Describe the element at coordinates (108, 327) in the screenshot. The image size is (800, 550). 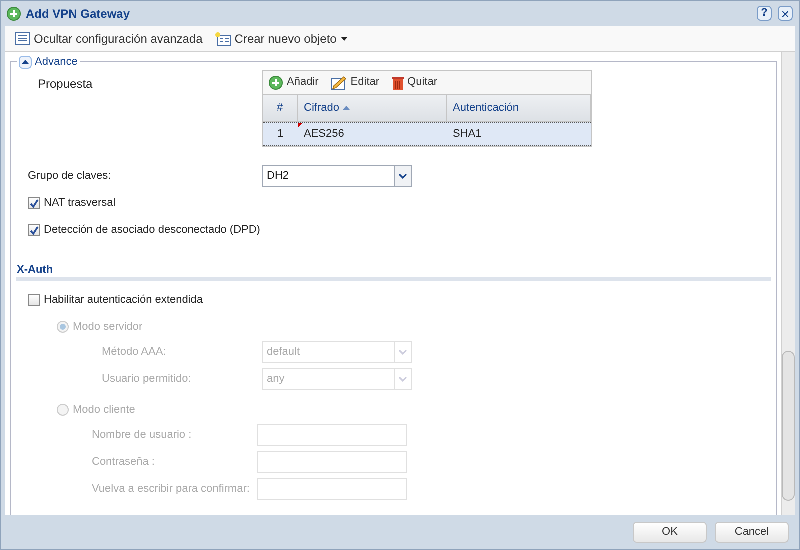
I see `radio-label: Modo servidor` at that location.